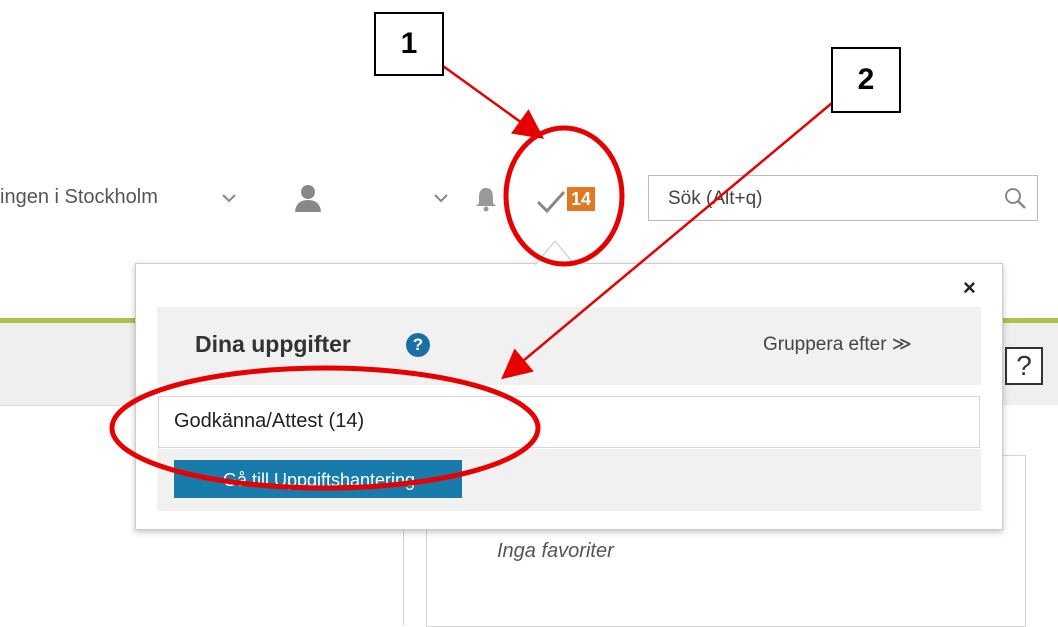 The image size is (1058, 627). Describe the element at coordinates (325, 428) in the screenshot. I see `circle-task-row` at that location.